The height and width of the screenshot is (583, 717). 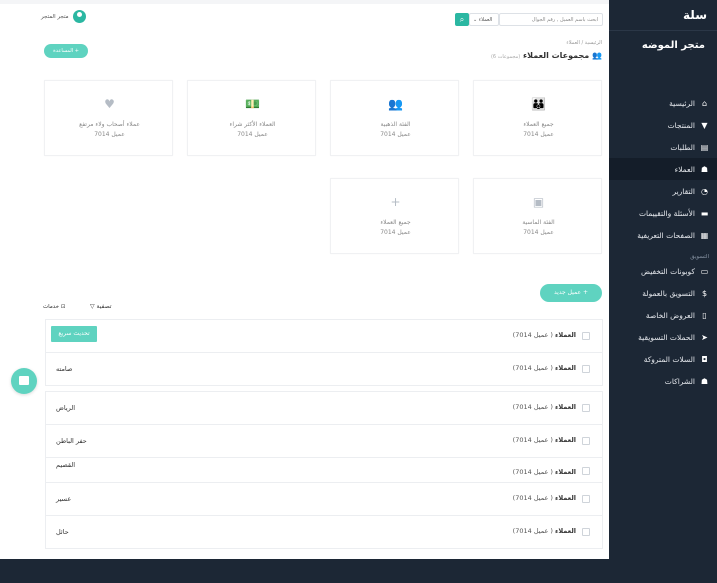 I want to click on search-icon: ⌕, so click(x=462, y=19).